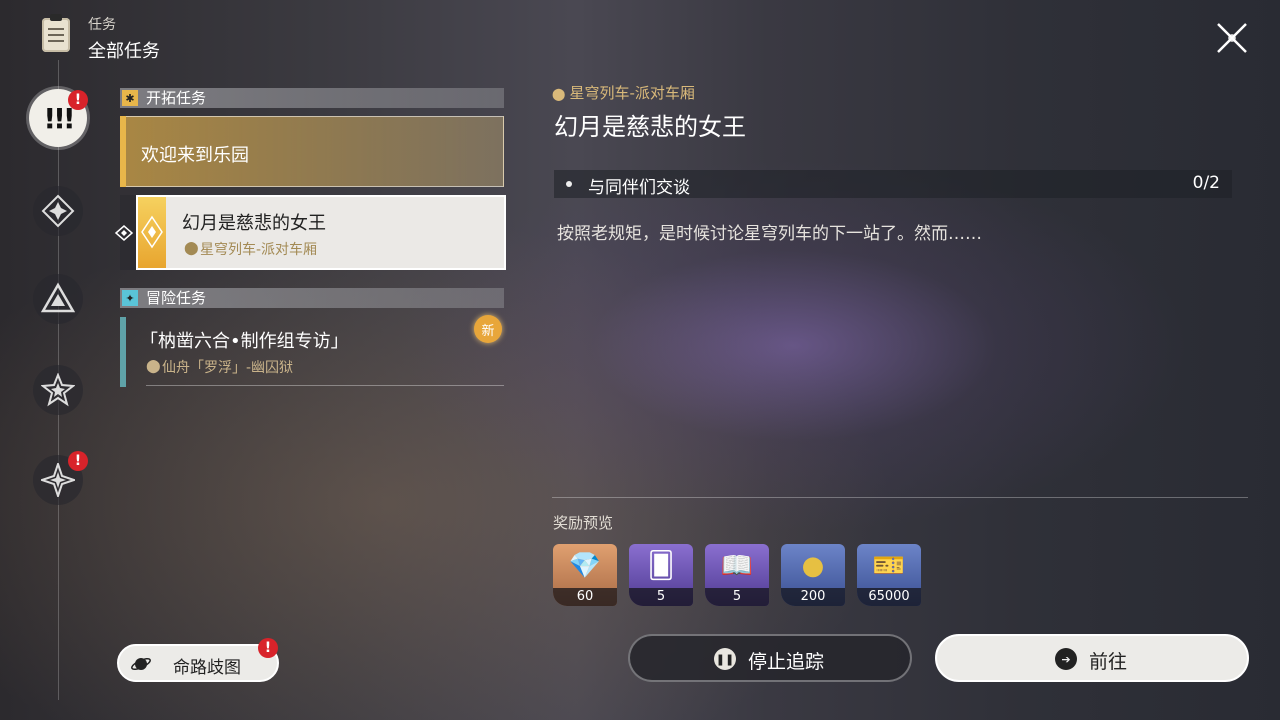 The height and width of the screenshot is (720, 1280). What do you see at coordinates (312, 151) in the screenshot?
I see `quest-item: 欢迎来到乐园` at bounding box center [312, 151].